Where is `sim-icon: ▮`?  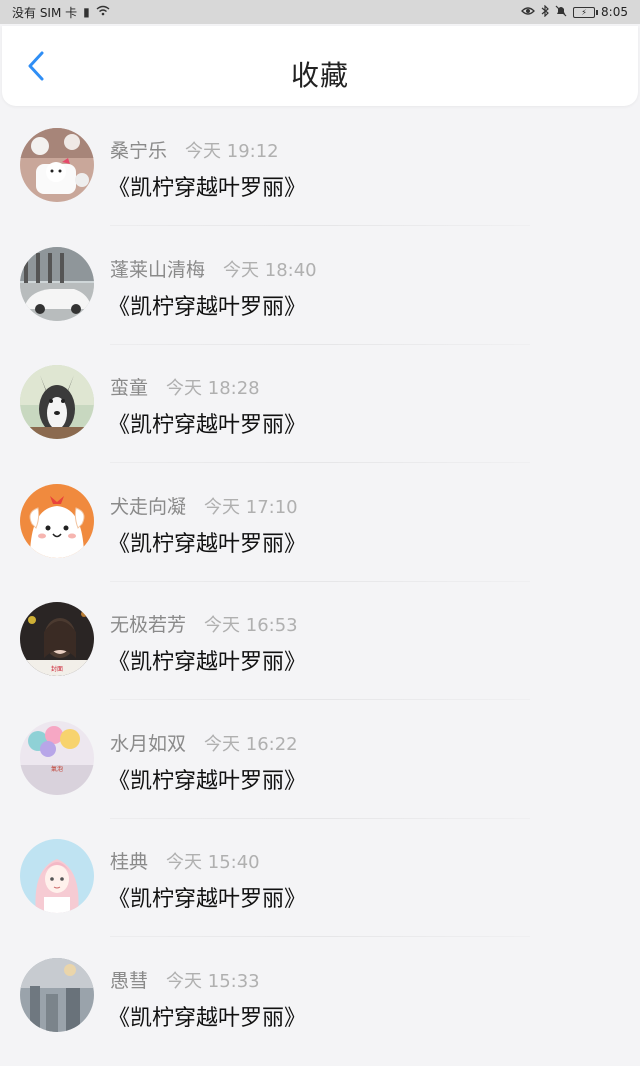
sim-icon: ▮ is located at coordinates (86, 12).